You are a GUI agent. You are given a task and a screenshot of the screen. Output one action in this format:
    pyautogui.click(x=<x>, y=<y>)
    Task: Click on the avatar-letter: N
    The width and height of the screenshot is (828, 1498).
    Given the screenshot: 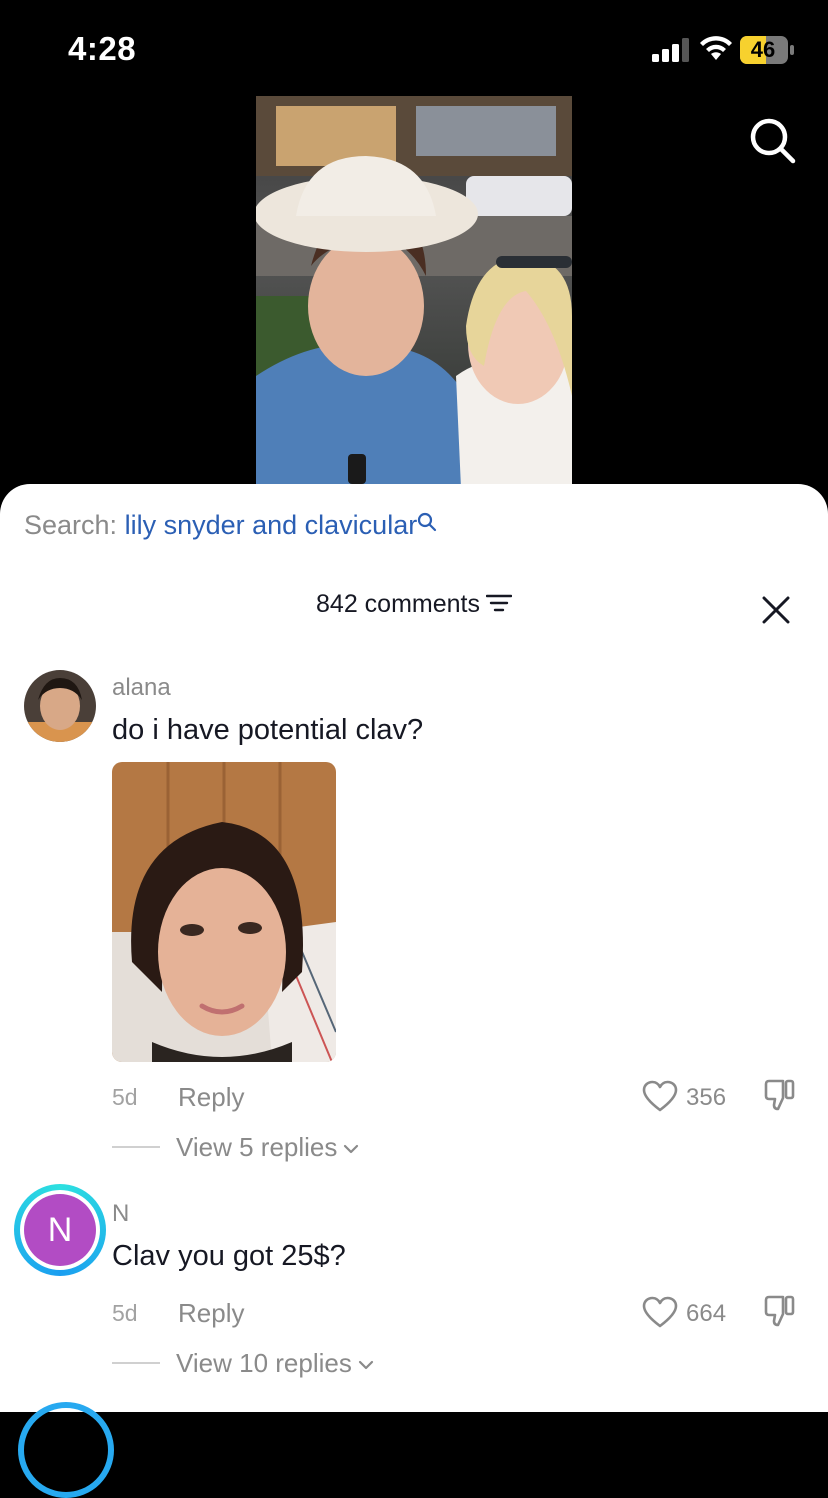 What is the action you would take?
    pyautogui.click(x=60, y=1230)
    